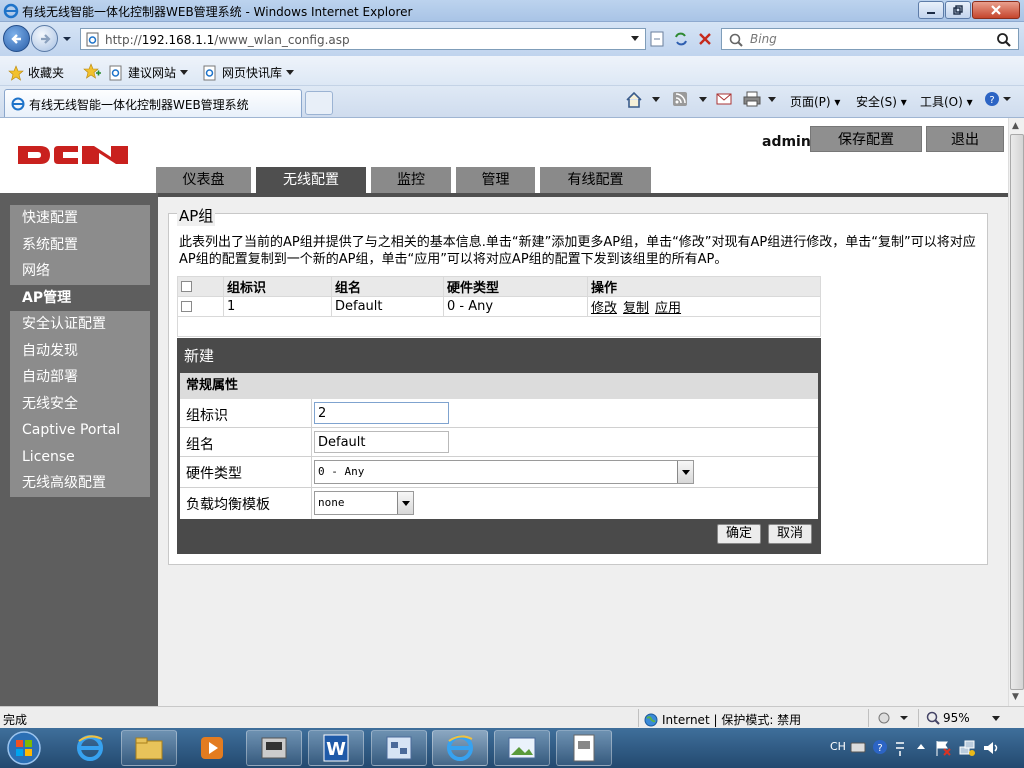  Describe the element at coordinates (92, 39) in the screenshot. I see `page-icon` at that location.